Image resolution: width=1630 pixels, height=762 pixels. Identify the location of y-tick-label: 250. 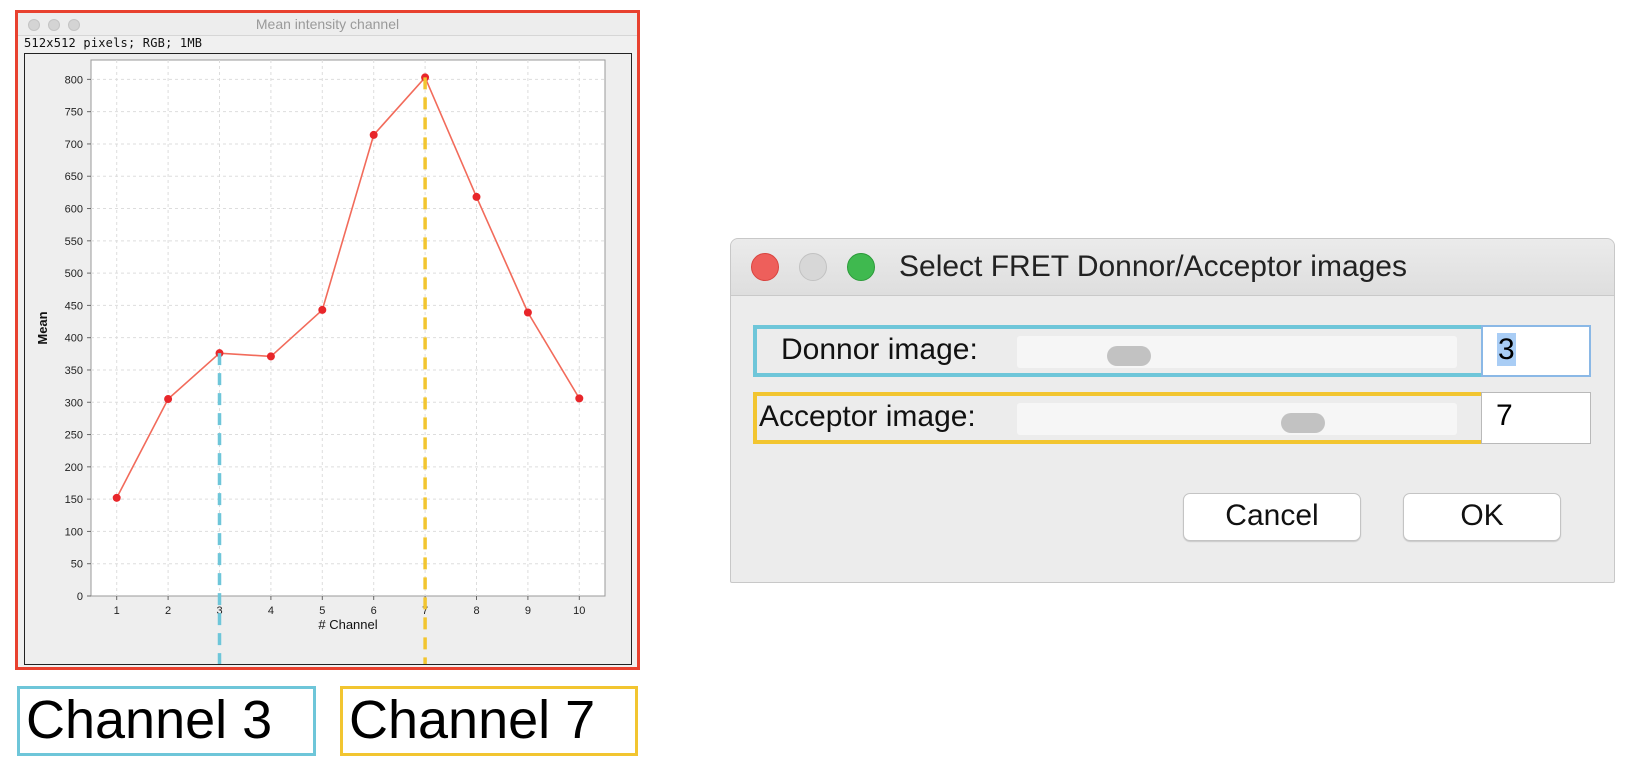
(74, 436).